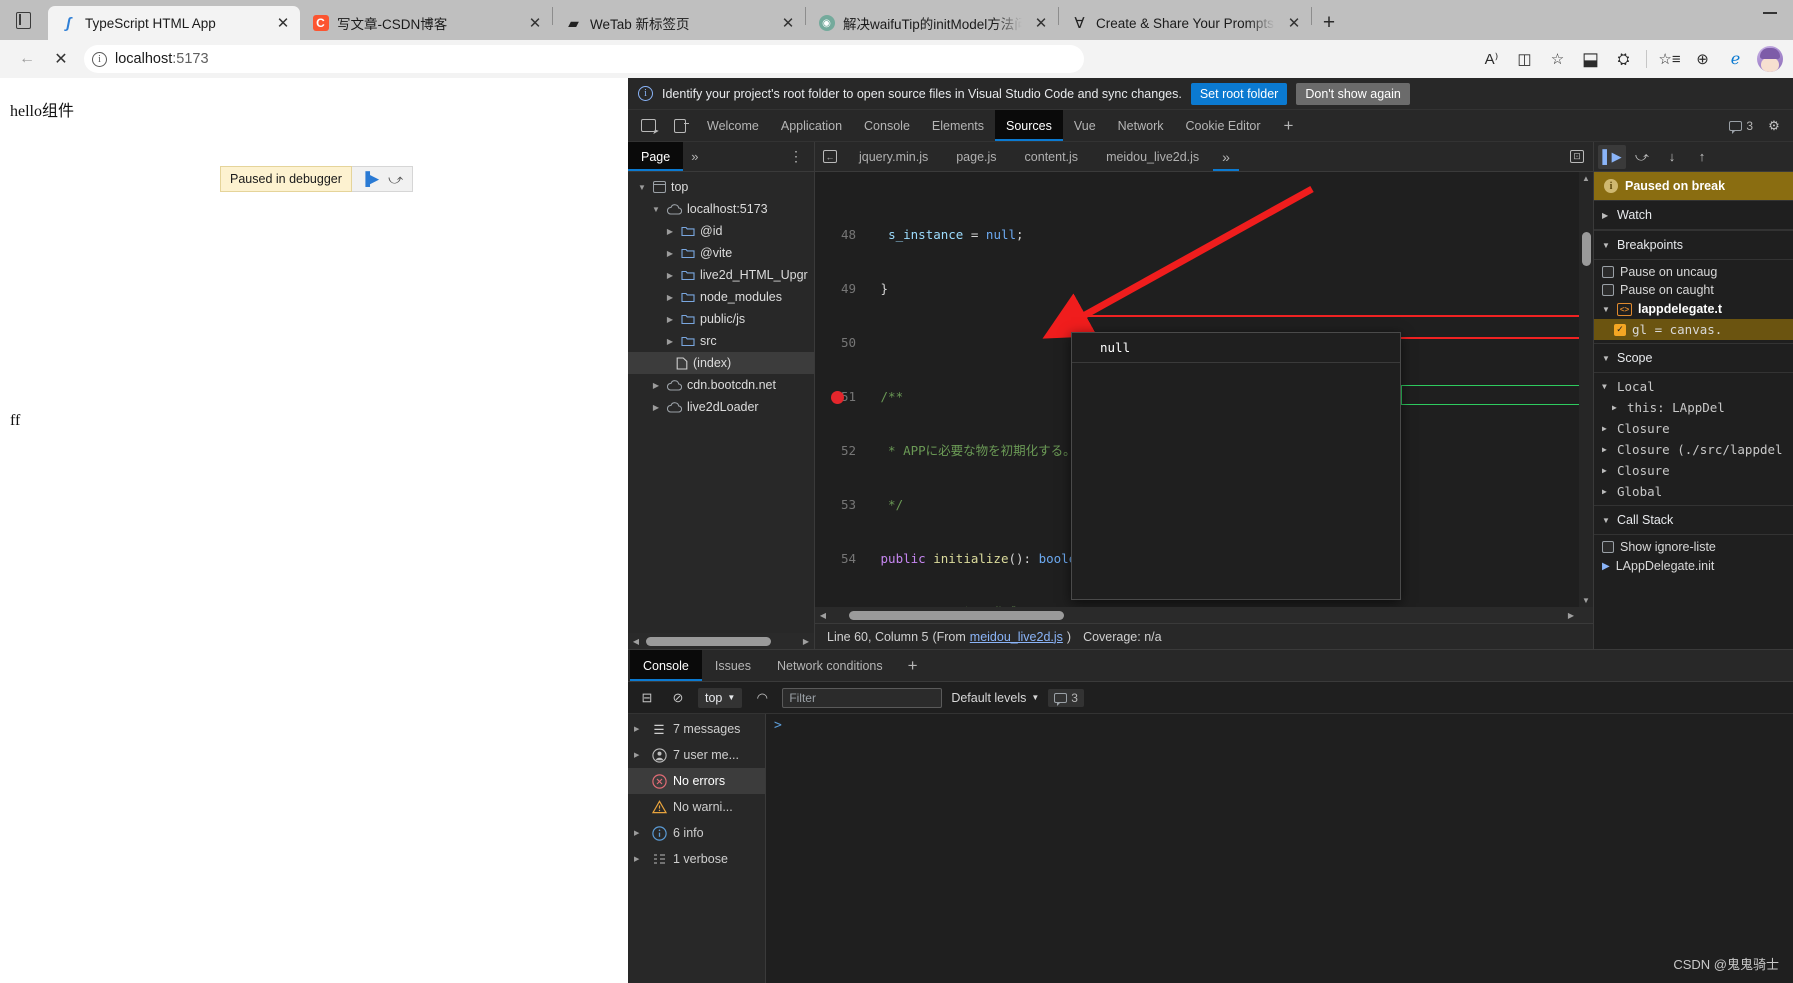  What do you see at coordinates (694, 156) in the screenshot?
I see `chevron-right-double-icon: »` at bounding box center [694, 156].